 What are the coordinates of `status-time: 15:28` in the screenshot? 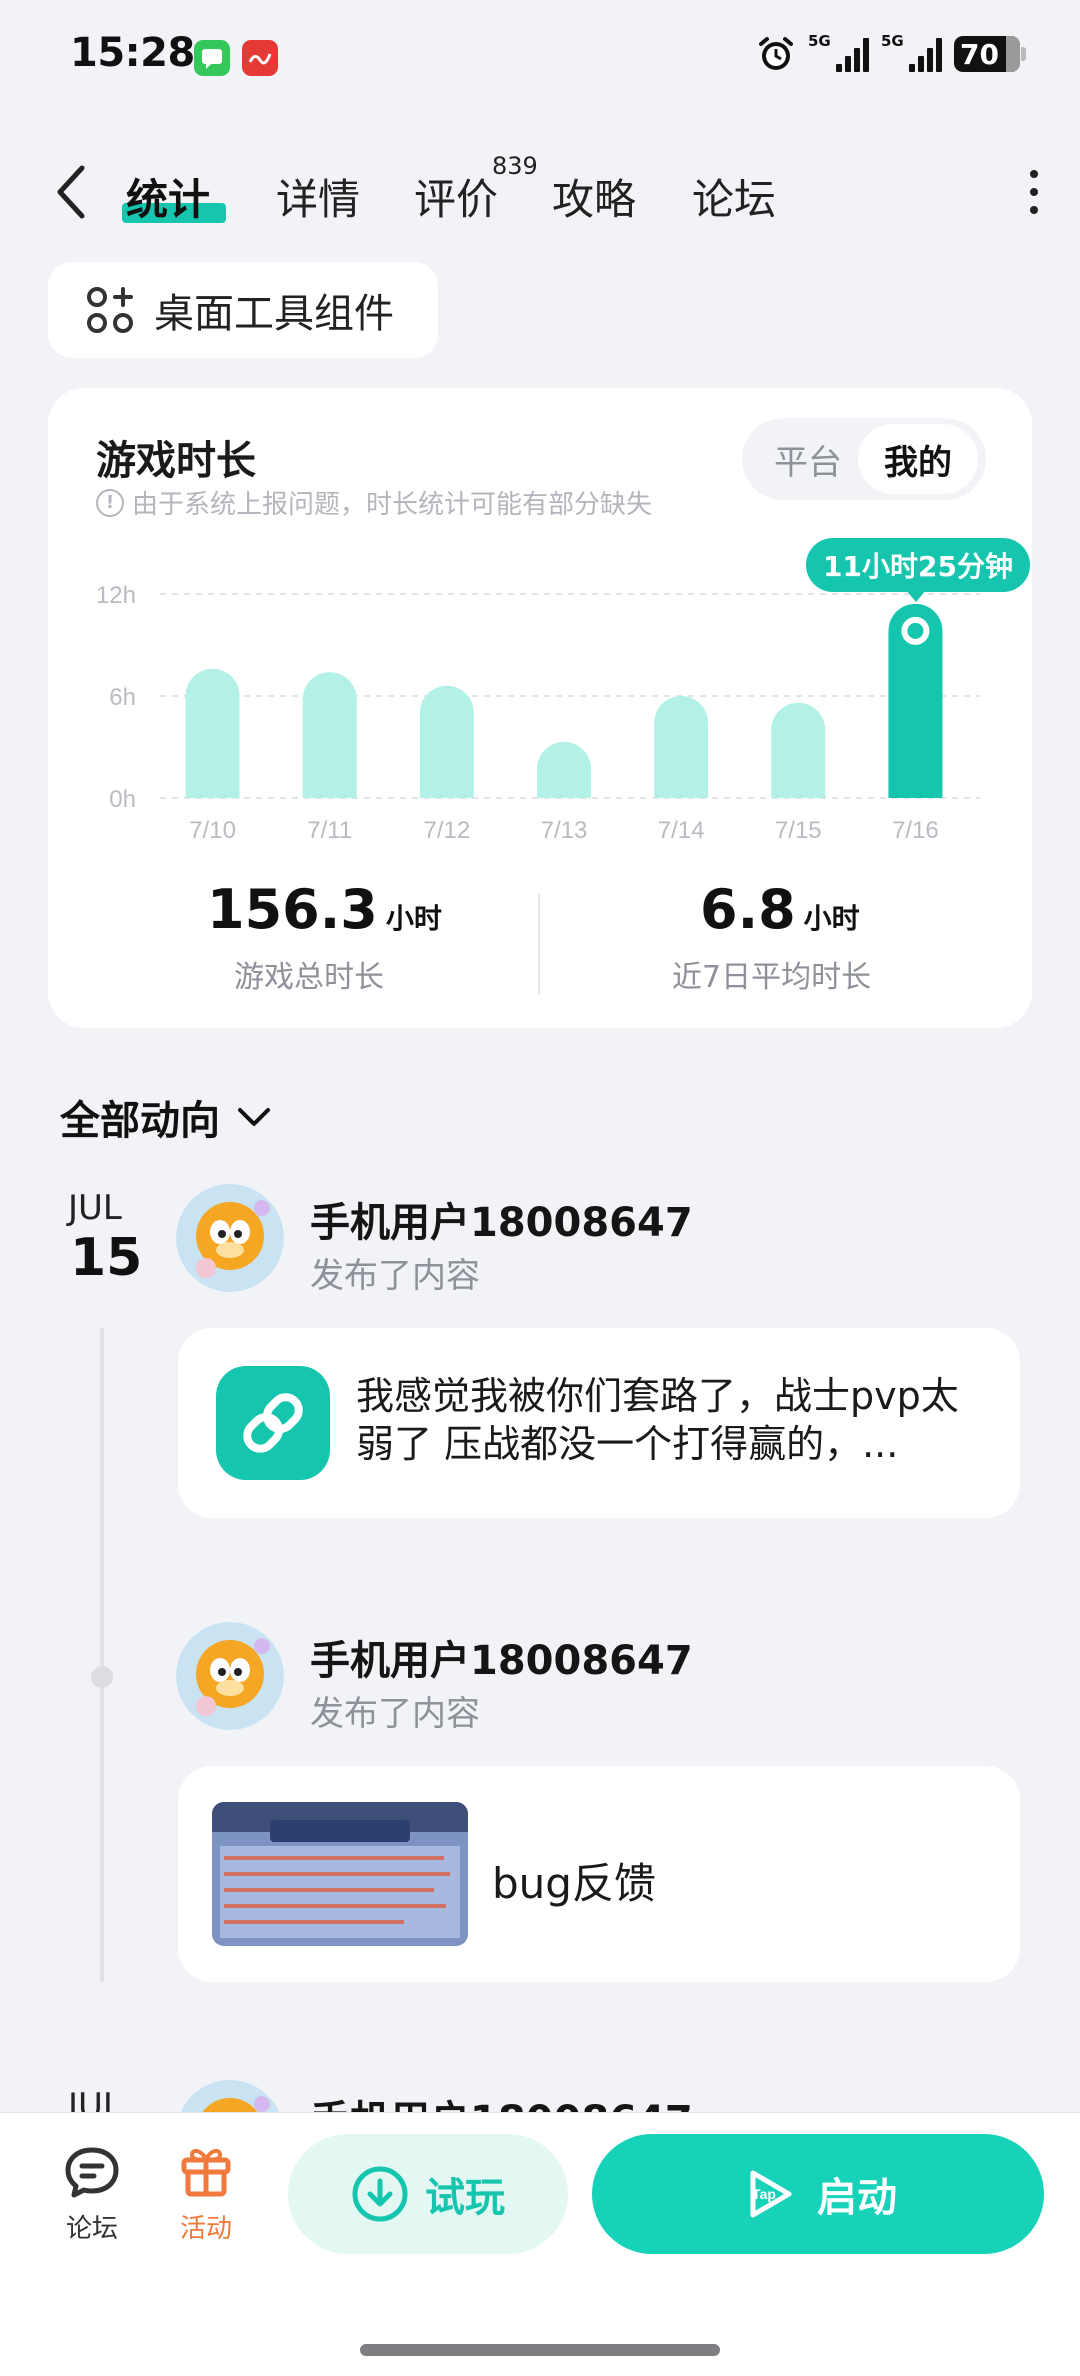 It's located at (132, 53).